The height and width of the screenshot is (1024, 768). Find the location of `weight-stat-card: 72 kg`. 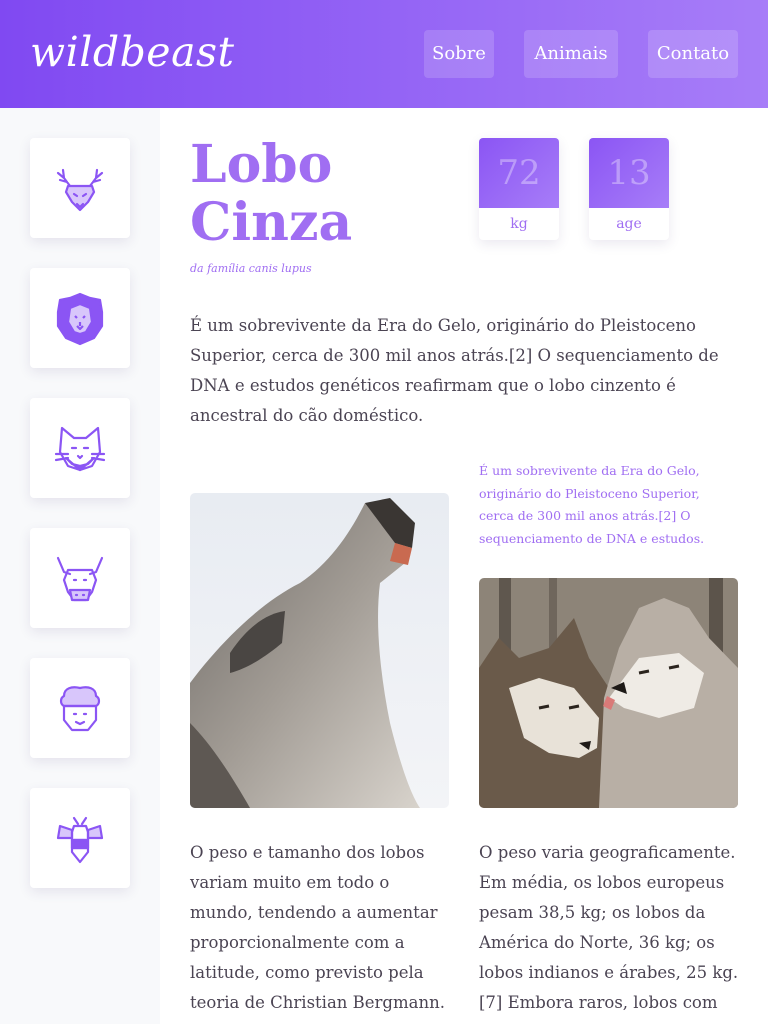

weight-stat-card: 72 kg is located at coordinates (519, 189).